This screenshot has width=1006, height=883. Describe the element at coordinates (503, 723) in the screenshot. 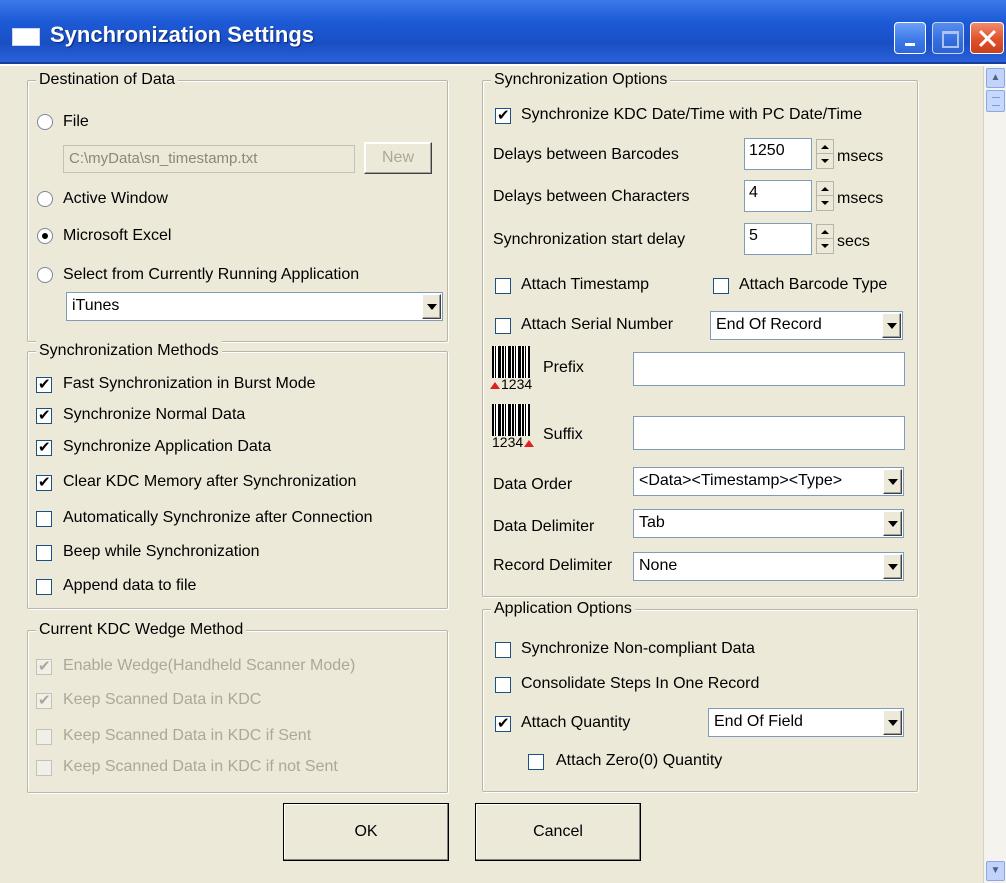

I see `attach-quantity-checkbox` at that location.